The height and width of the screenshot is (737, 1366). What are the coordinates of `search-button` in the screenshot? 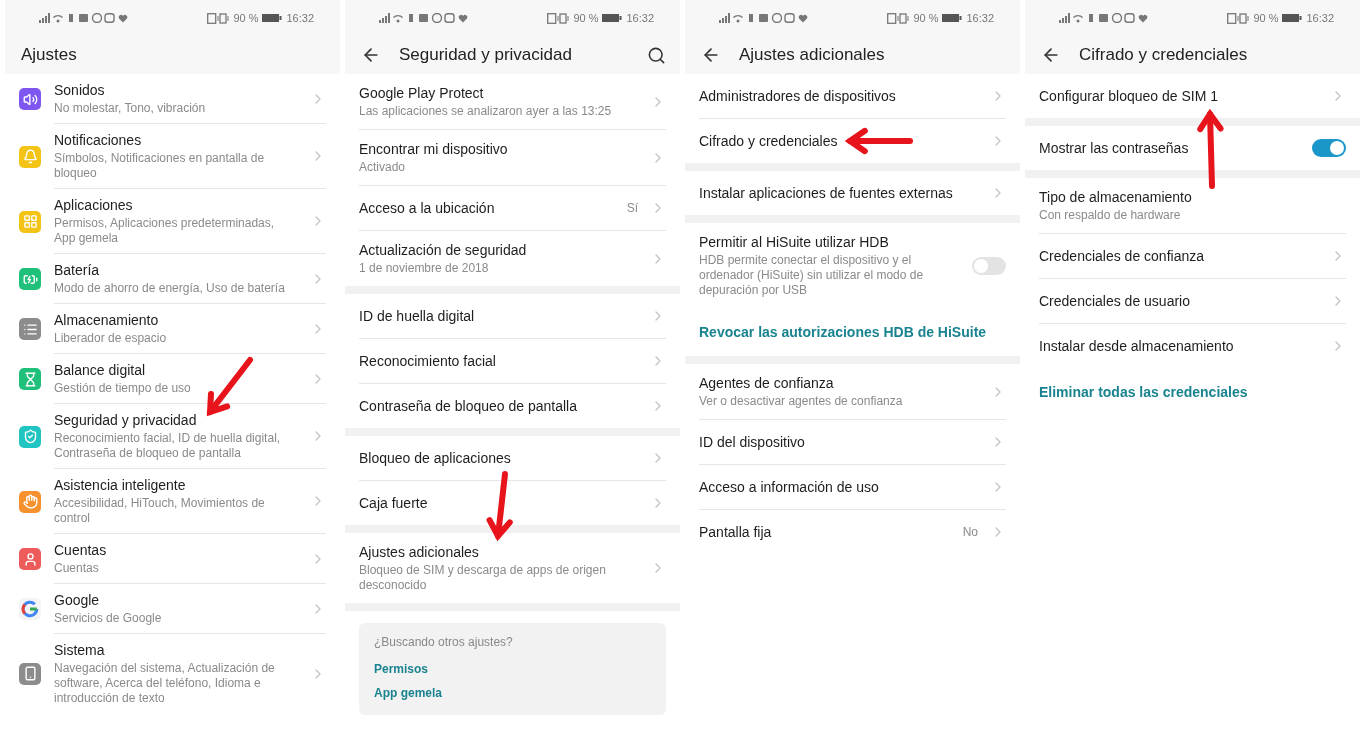 It's located at (656, 55).